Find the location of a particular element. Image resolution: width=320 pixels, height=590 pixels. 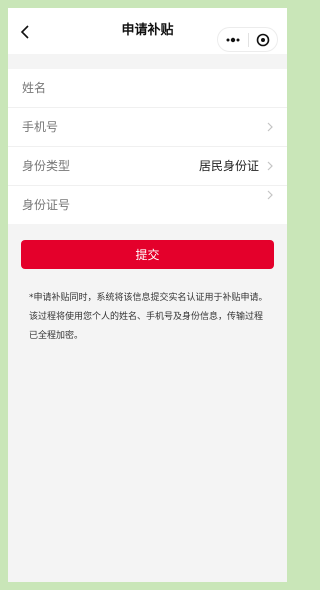

id-number-field: 身份证号 is located at coordinates (147, 205).